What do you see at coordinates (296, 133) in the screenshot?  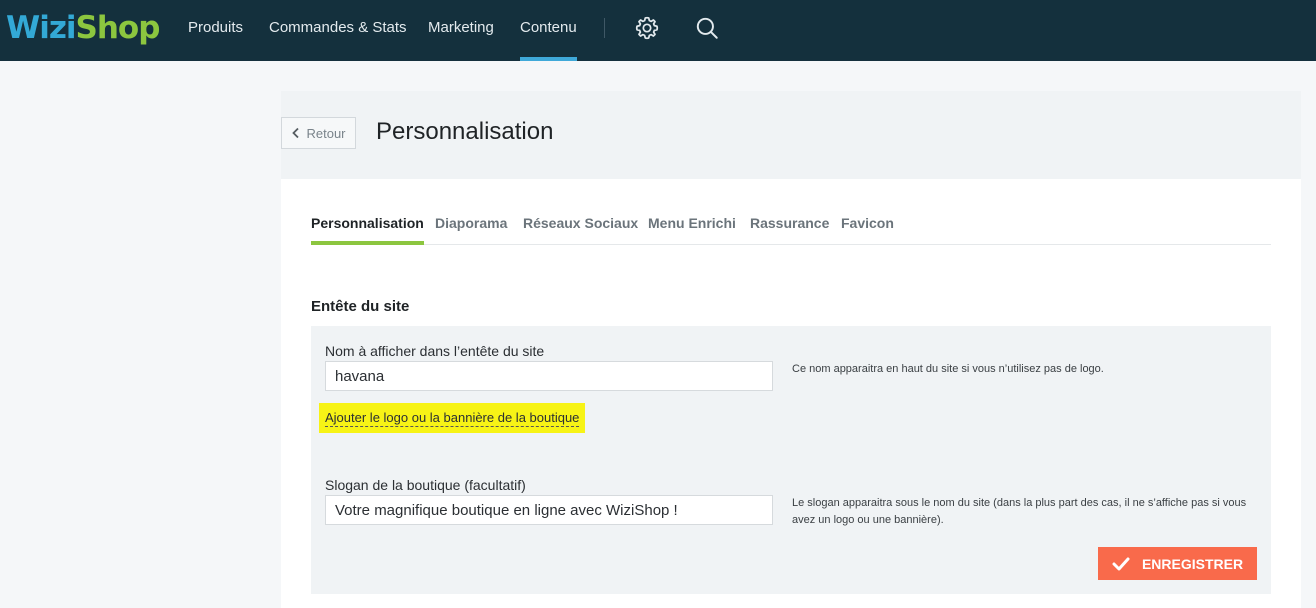 I see `chevron-left-icon` at bounding box center [296, 133].